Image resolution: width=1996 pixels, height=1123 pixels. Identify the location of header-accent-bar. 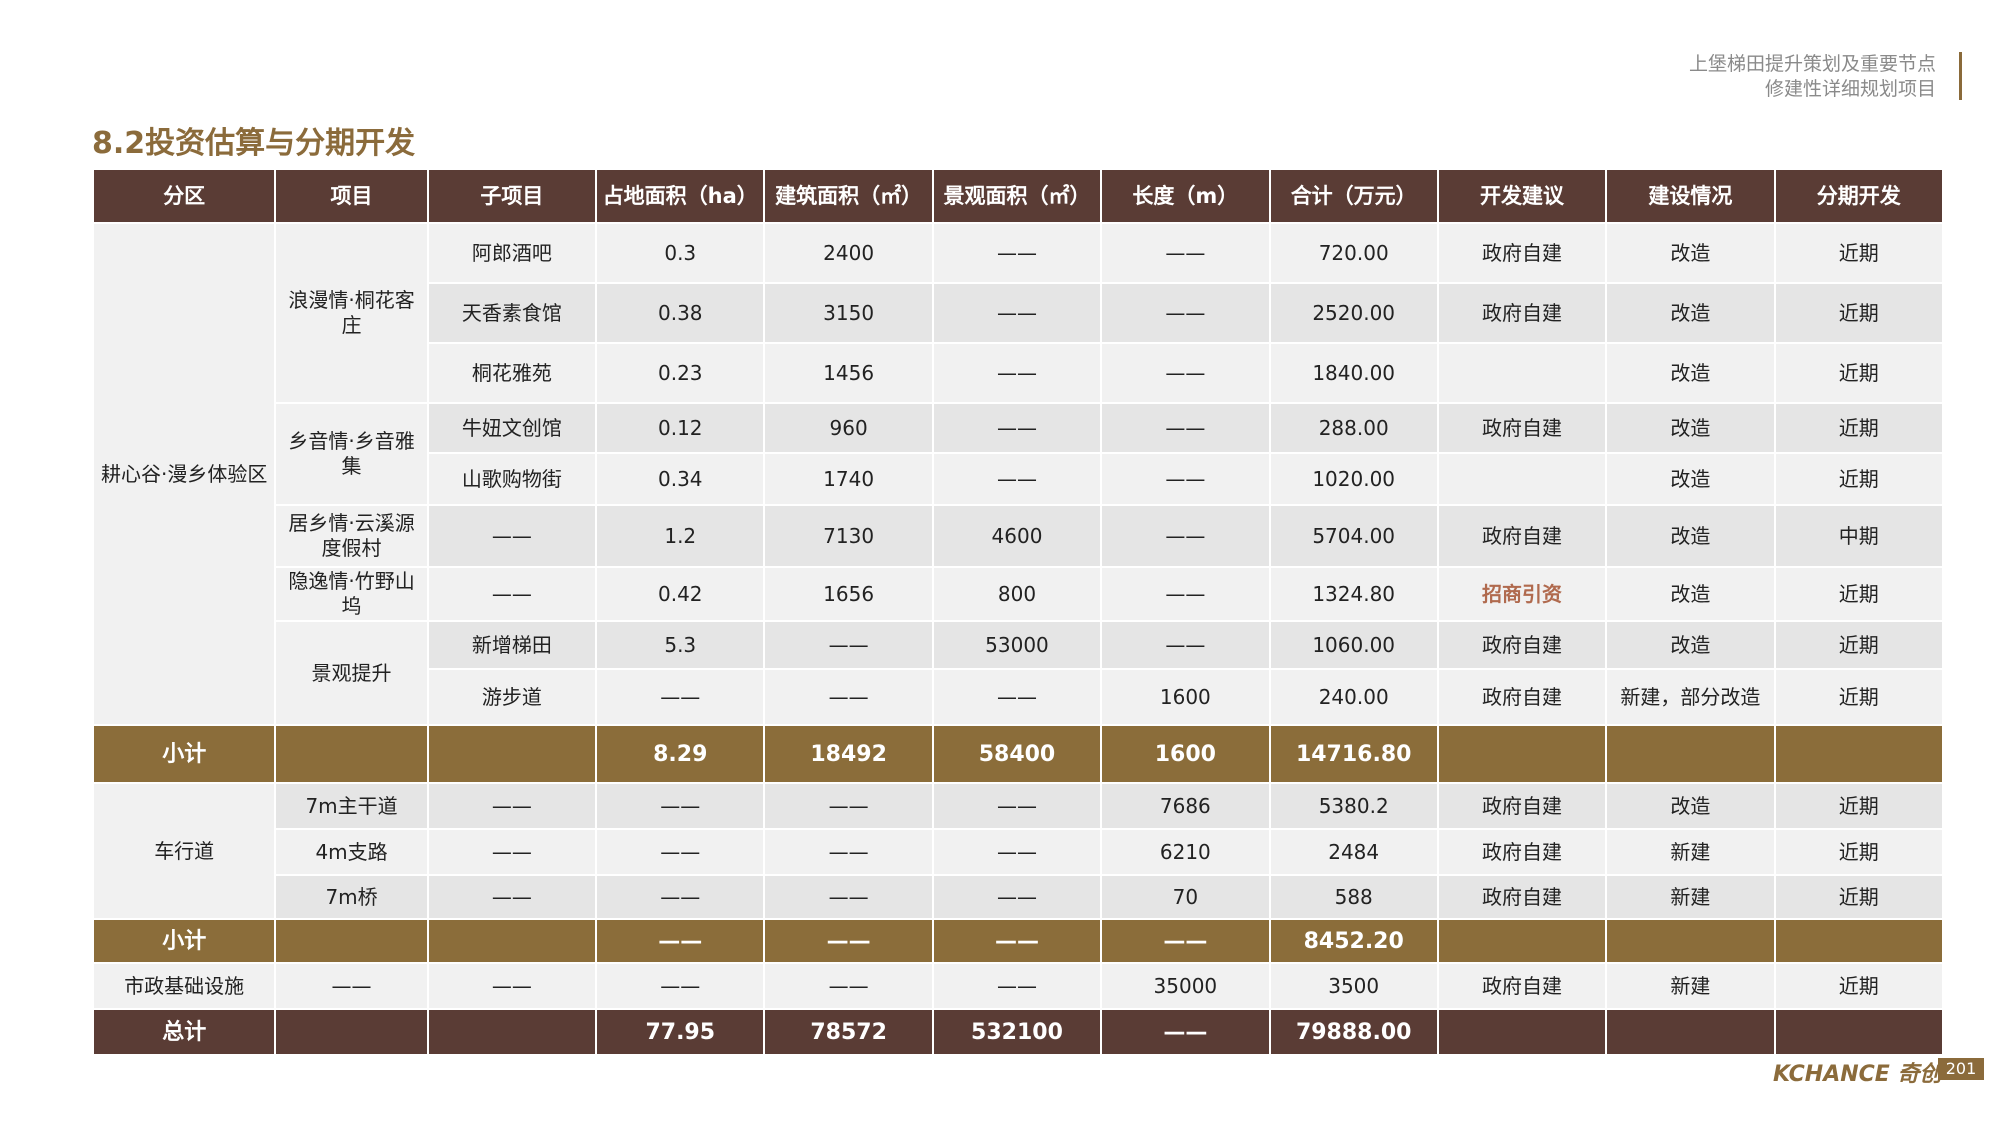
(1960, 76).